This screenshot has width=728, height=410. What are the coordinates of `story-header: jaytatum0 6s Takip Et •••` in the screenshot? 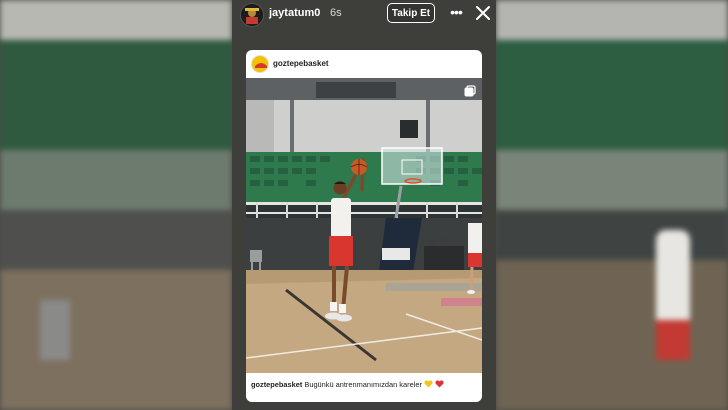 It's located at (364, 15).